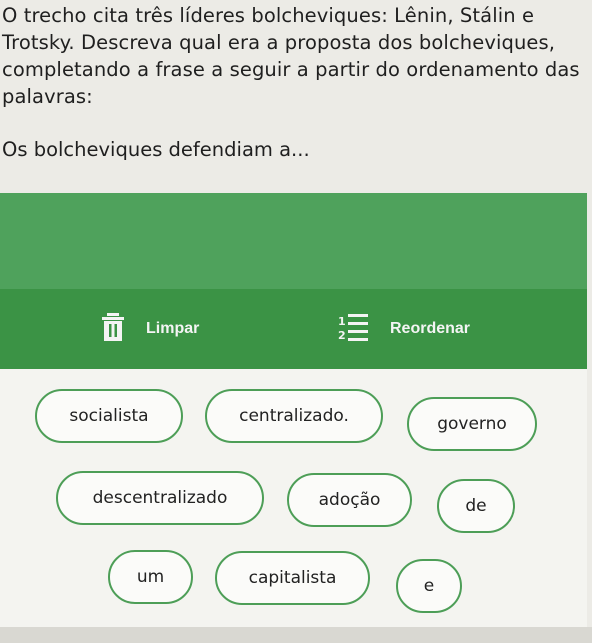 The height and width of the screenshot is (643, 592). I want to click on word-chip: e, so click(429, 586).